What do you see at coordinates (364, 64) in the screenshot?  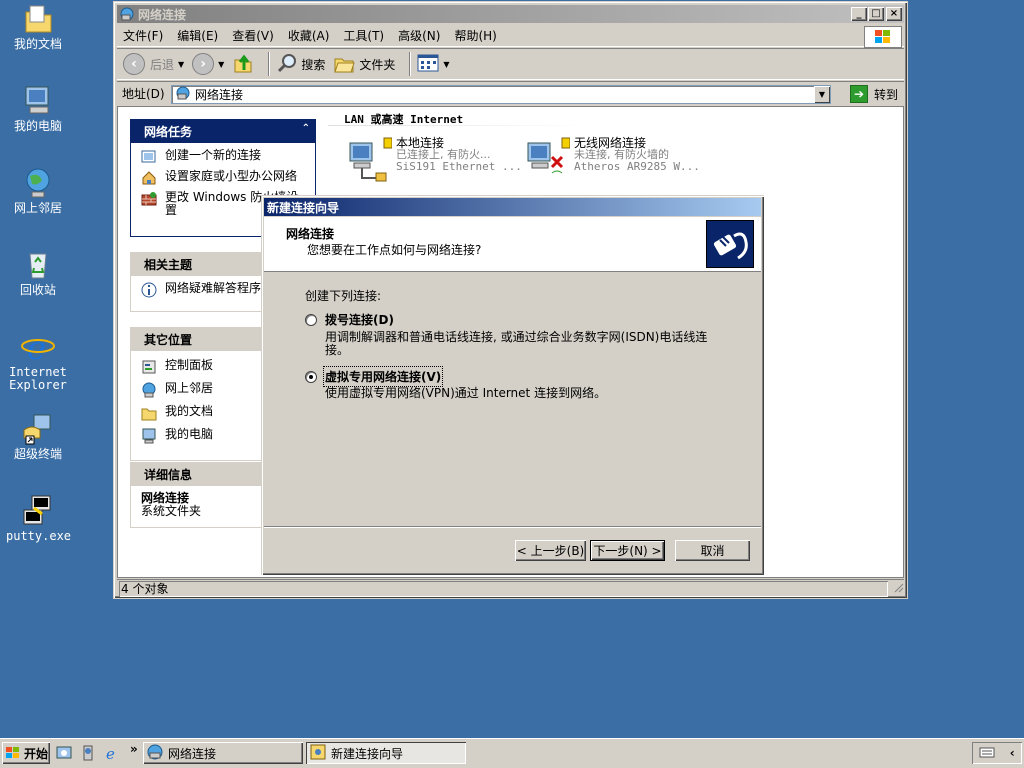 I see `folders-button: 文件夹` at bounding box center [364, 64].